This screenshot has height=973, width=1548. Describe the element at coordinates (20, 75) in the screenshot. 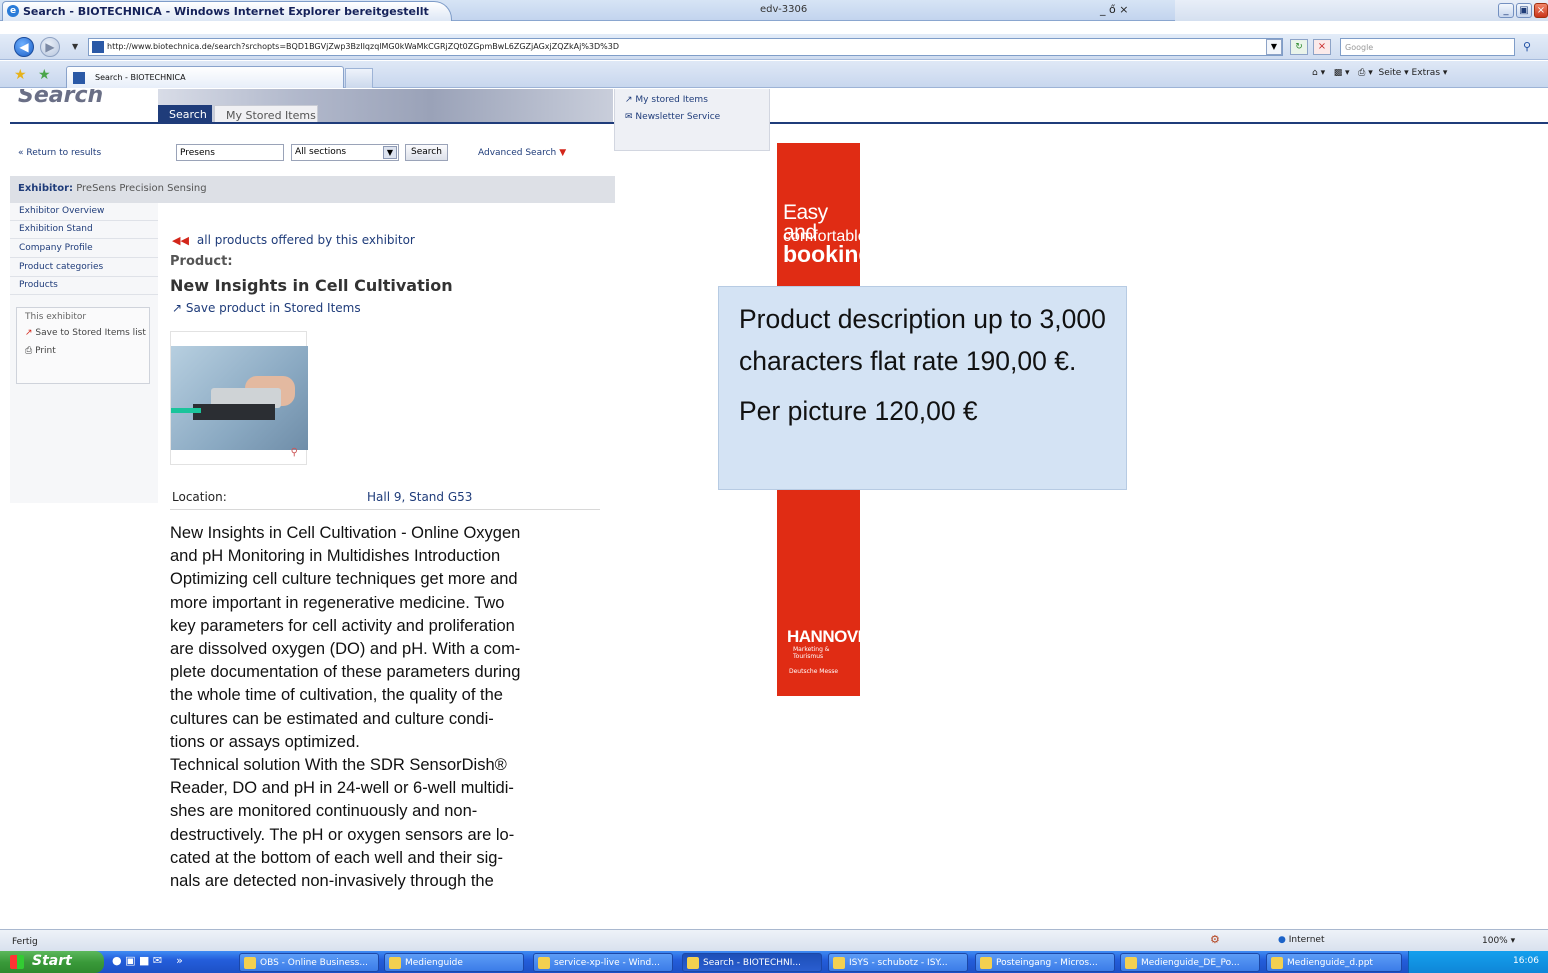

I see `favorites-star-icon: ★` at that location.